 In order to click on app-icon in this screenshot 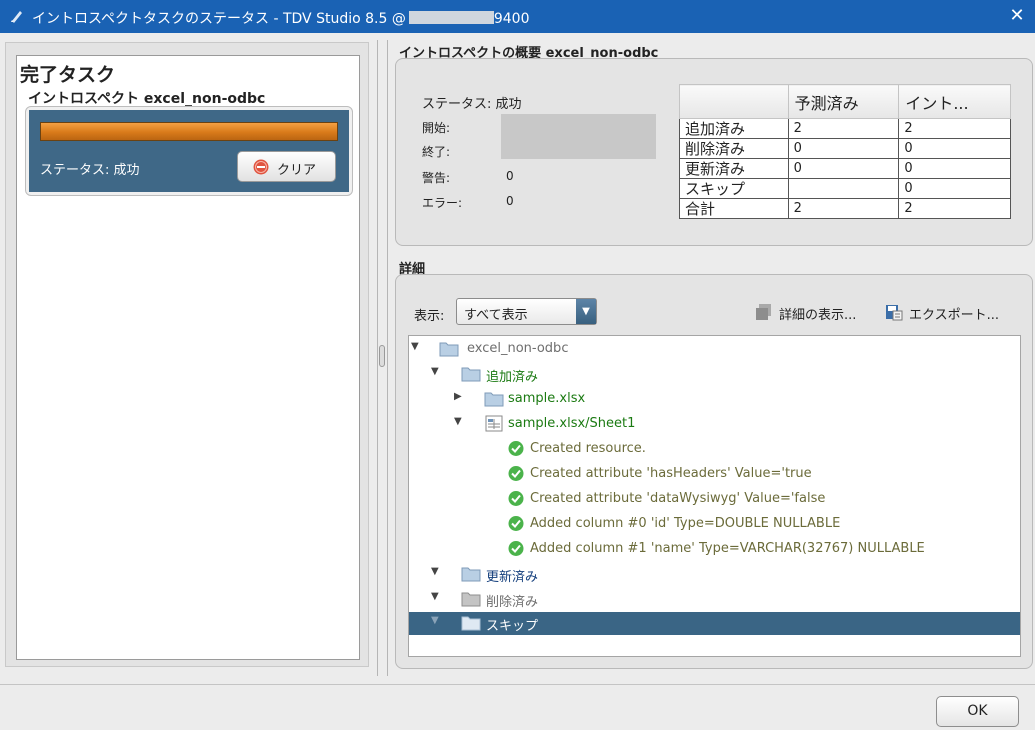, I will do `click(16, 17)`.